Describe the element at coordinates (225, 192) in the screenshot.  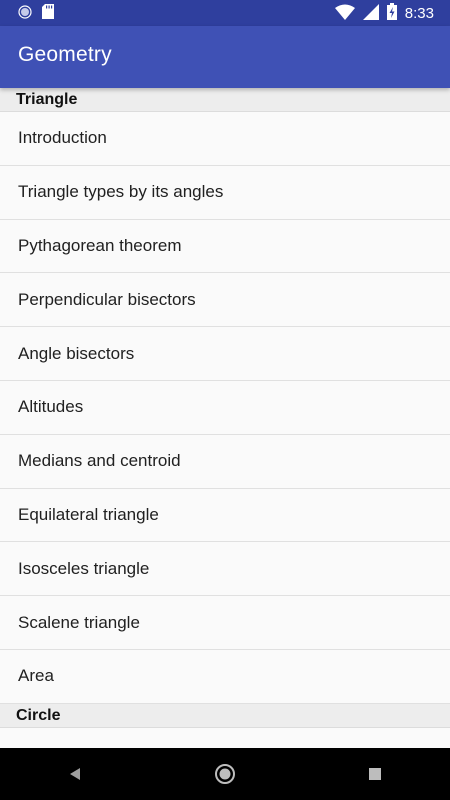
I see `list-item-triangle-types: Triangle types by its angles` at that location.